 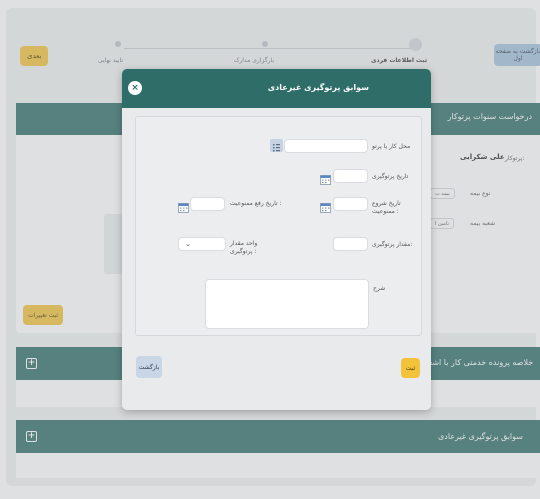 I want to click on description-label: شرح, so click(x=379, y=288).